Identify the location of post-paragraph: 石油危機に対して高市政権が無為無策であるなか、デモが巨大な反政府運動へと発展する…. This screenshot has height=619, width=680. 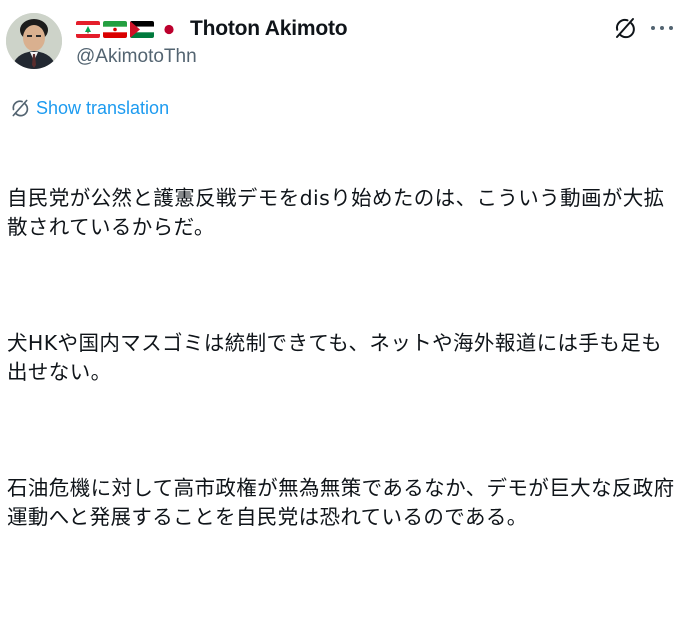
(341, 502).